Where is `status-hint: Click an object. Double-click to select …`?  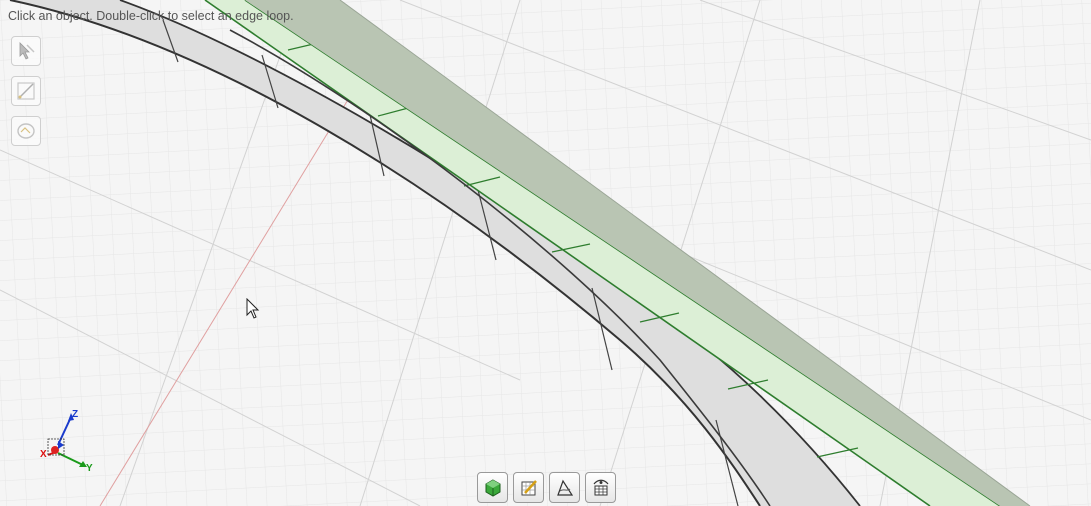 status-hint: Click an object. Double-click to select … is located at coordinates (151, 16).